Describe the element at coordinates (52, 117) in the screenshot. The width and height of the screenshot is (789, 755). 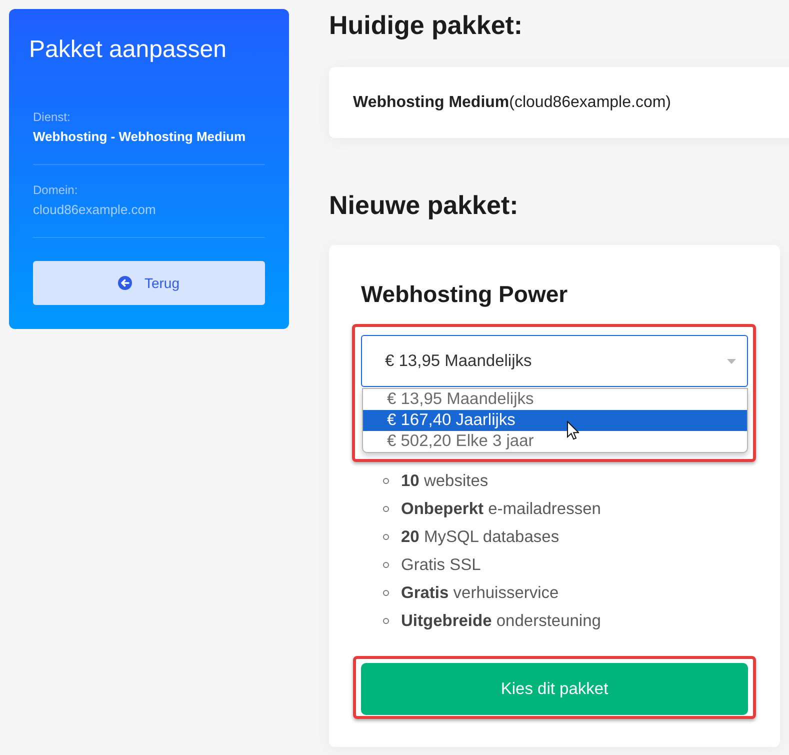
I see `field-label: Dienst:` at that location.